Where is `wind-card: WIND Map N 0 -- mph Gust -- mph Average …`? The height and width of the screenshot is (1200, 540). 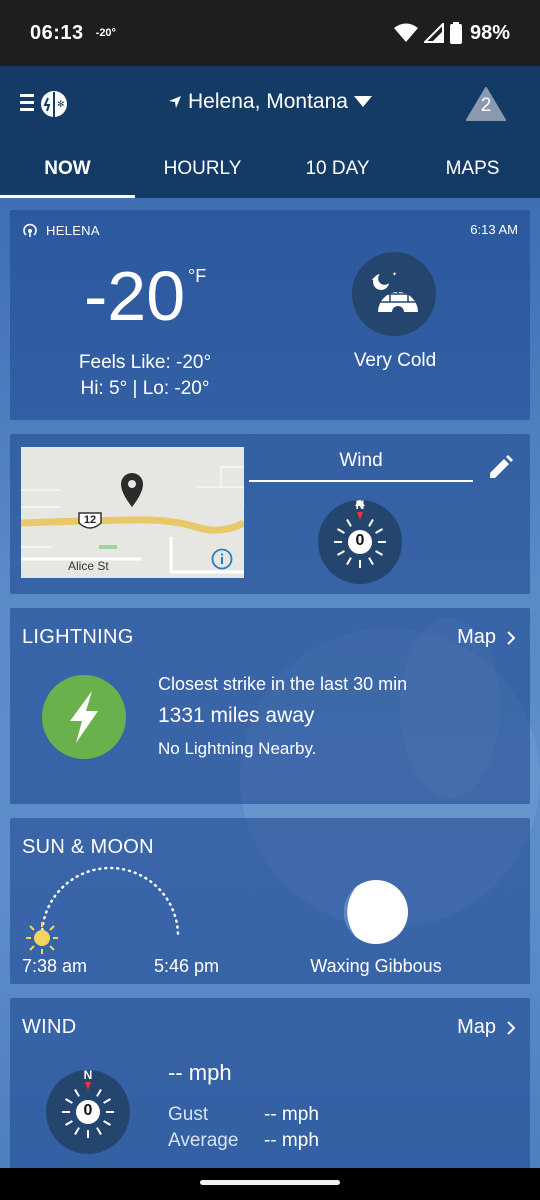 wind-card: WIND Map N 0 -- mph Gust -- mph Average … is located at coordinates (270, 1083).